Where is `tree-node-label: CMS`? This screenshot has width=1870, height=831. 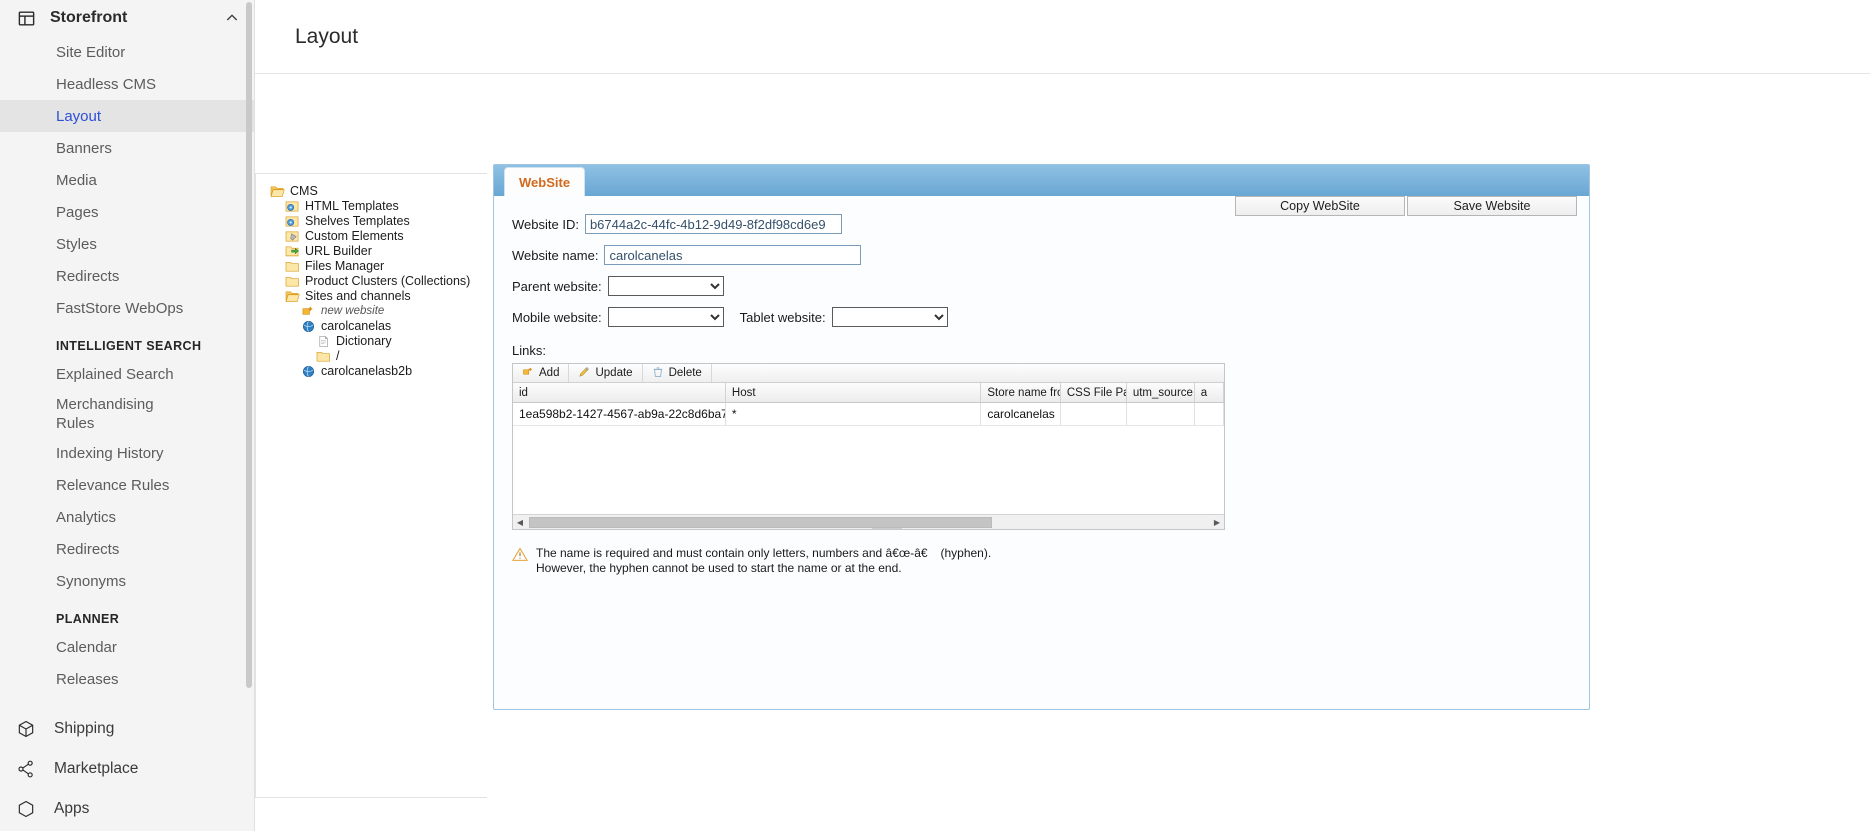
tree-node-label: CMS is located at coordinates (304, 191).